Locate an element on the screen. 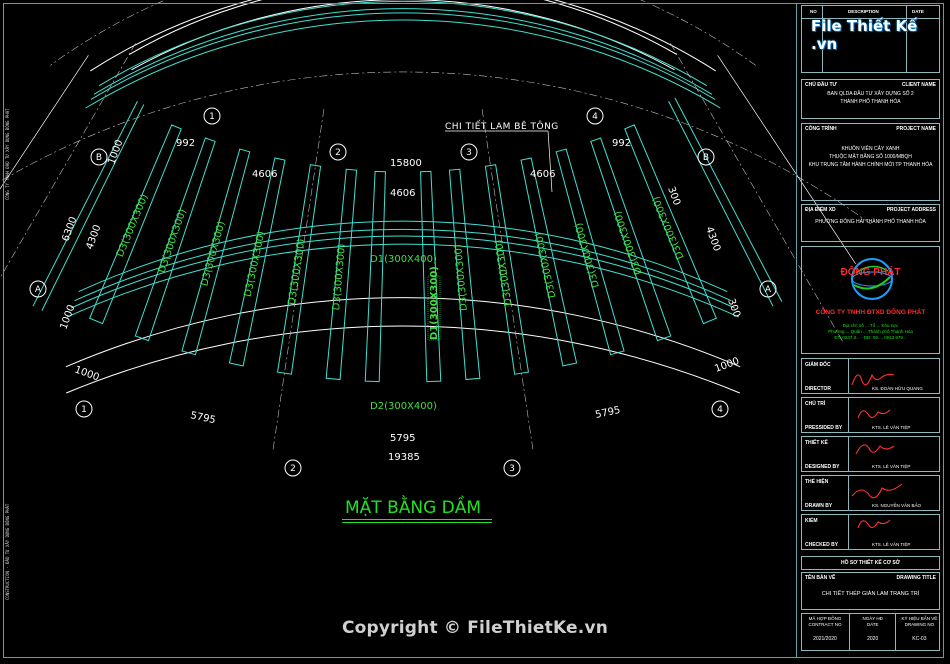  sheet-label: TÊN BẢN VẼ is located at coordinates (820, 578).